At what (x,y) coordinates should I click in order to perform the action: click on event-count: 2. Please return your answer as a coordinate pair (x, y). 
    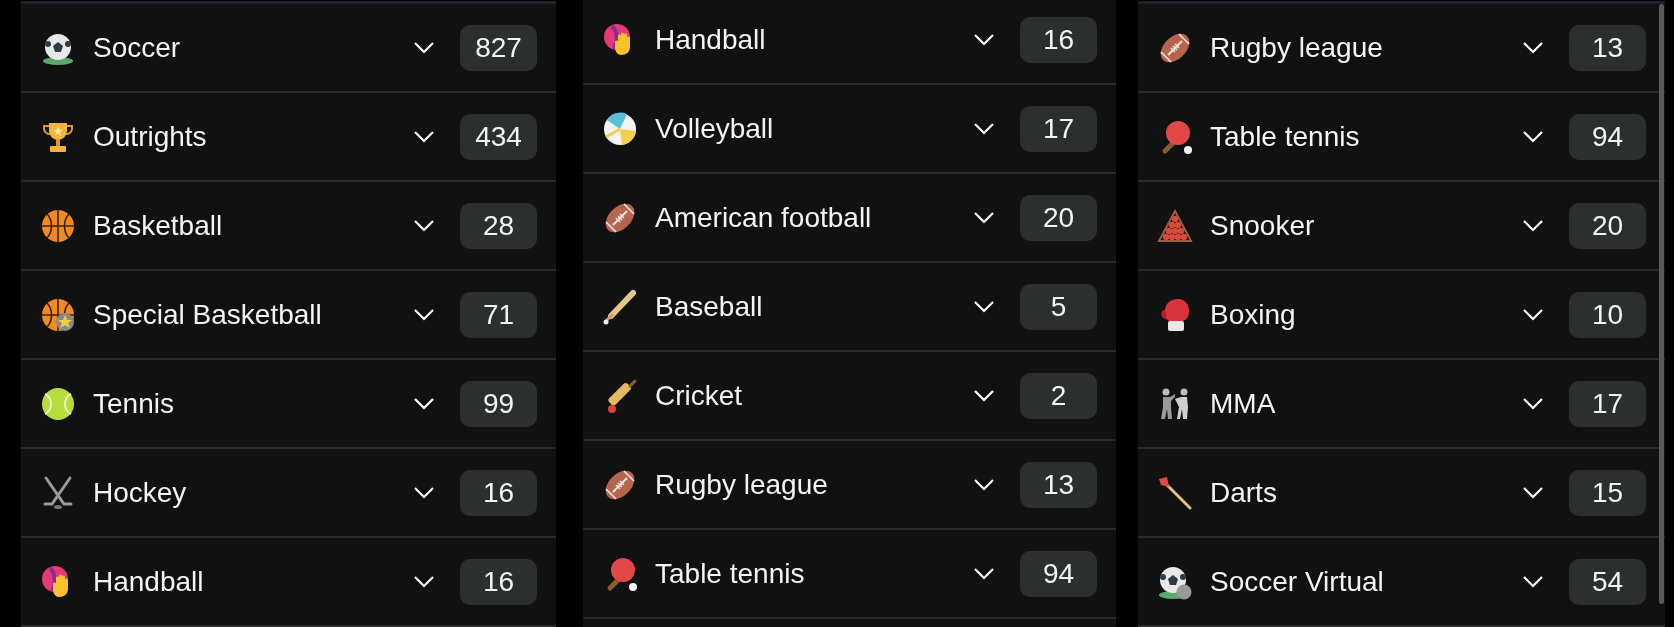
    Looking at the image, I should click on (1058, 395).